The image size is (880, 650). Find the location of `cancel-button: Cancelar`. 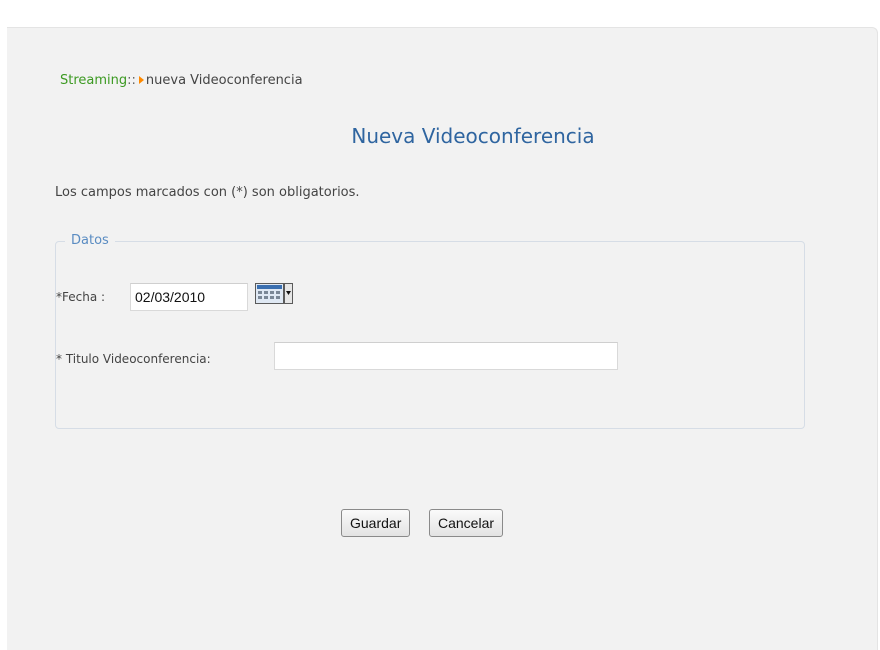

cancel-button: Cancelar is located at coordinates (466, 523).